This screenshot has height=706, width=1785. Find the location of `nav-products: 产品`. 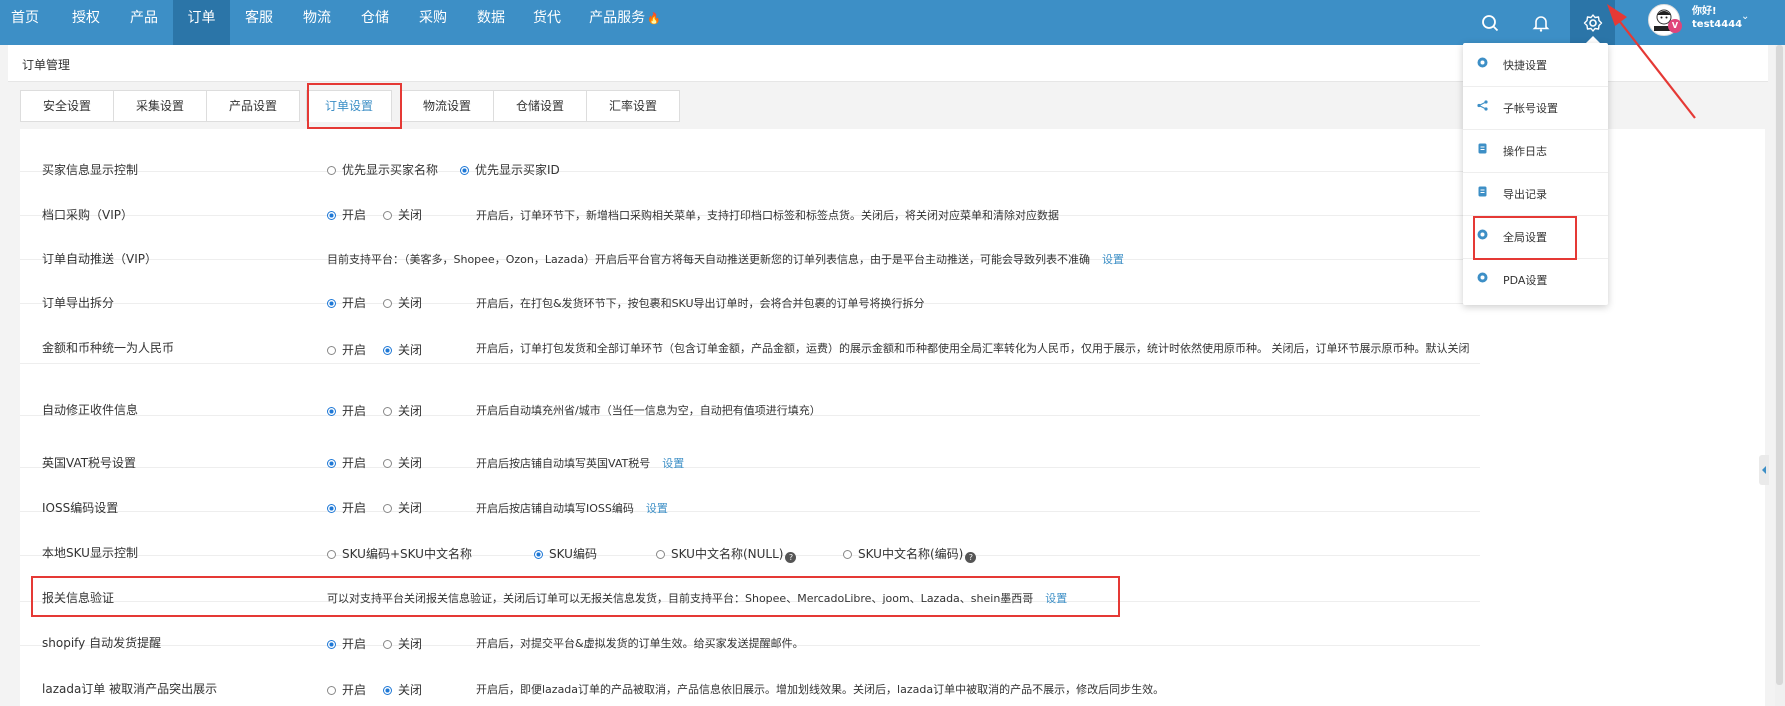

nav-products: 产品 is located at coordinates (144, 22).